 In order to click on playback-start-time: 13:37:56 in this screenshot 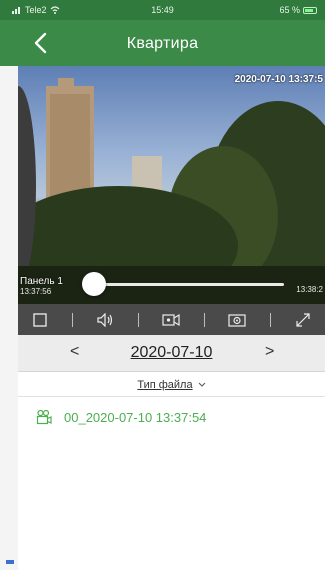, I will do `click(36, 291)`.